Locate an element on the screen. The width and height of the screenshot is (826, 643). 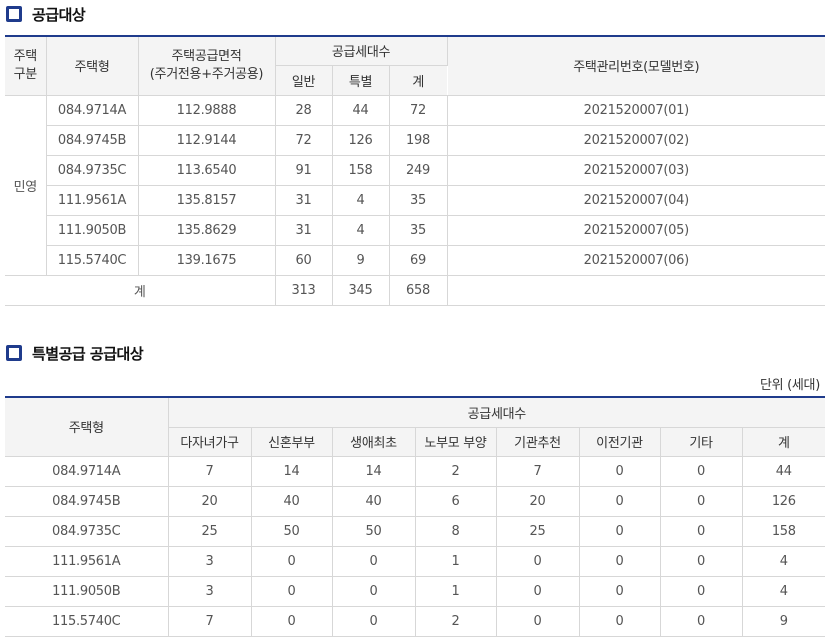
table-row: 111.9050B 3 0 0 1 0 0 0 4 is located at coordinates (415, 591).